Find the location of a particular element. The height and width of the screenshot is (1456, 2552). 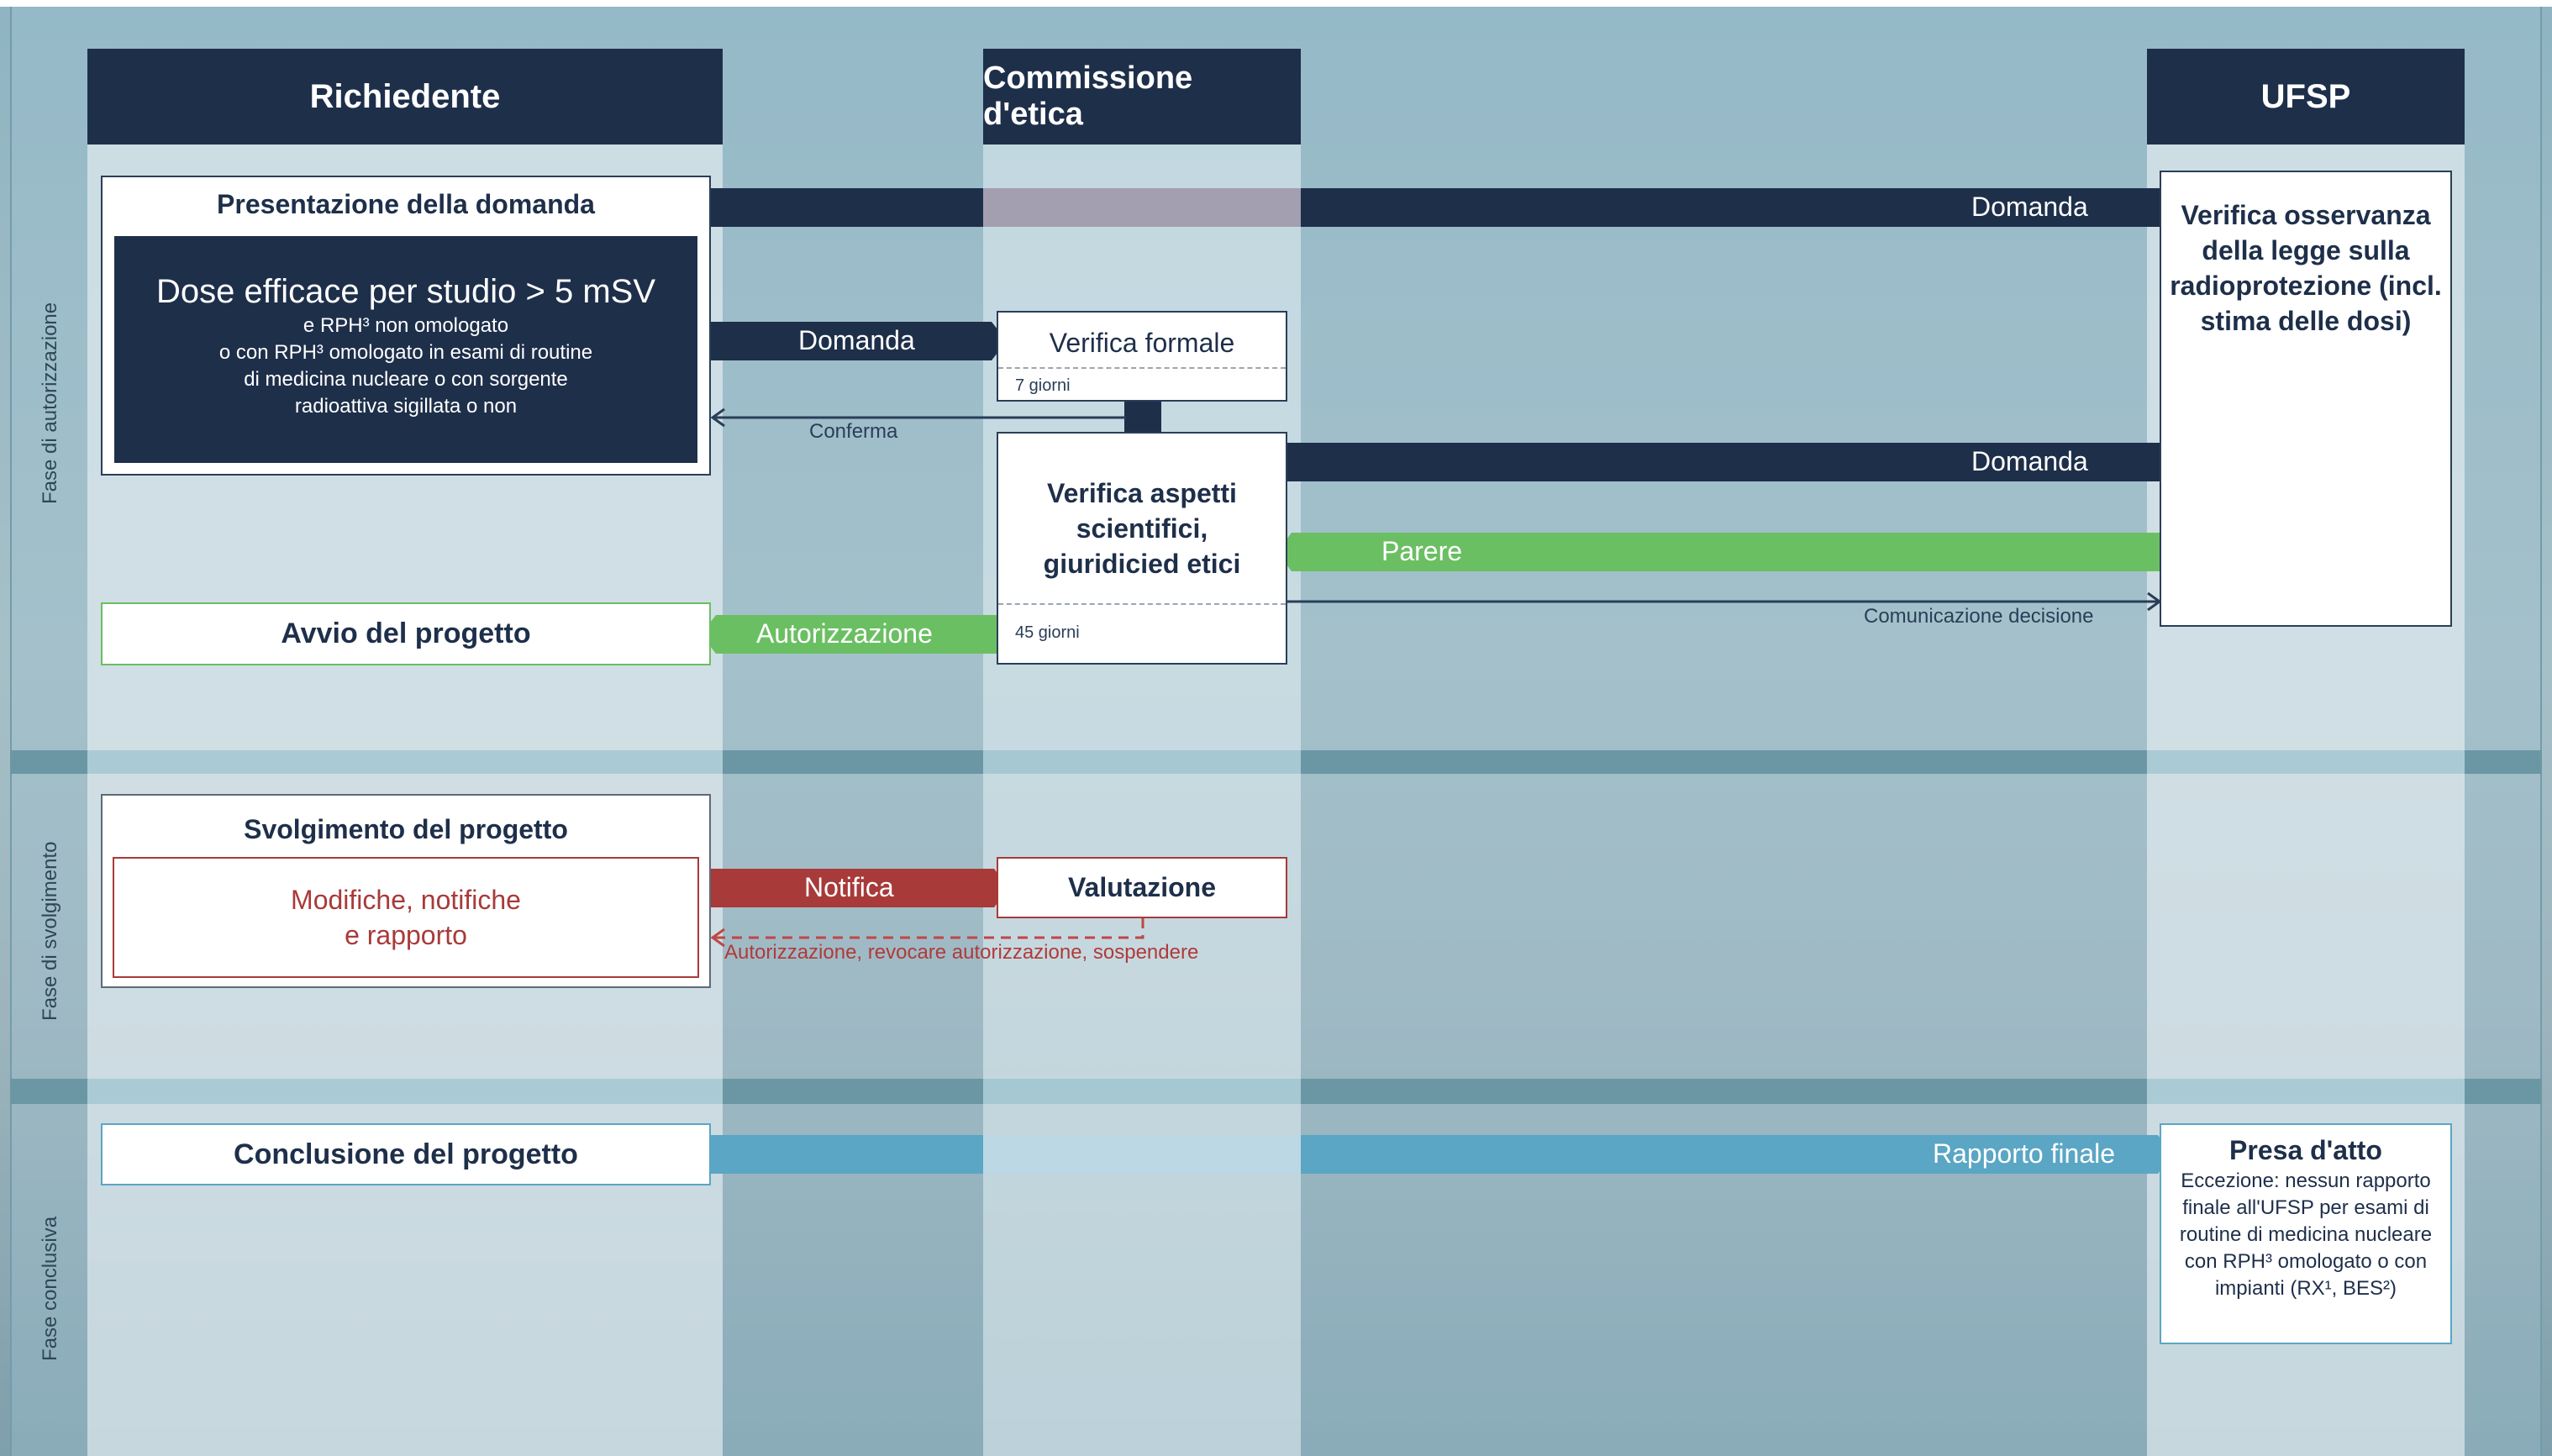

arrow-autorizzazione-label: Autorizzazione is located at coordinates (844, 633).